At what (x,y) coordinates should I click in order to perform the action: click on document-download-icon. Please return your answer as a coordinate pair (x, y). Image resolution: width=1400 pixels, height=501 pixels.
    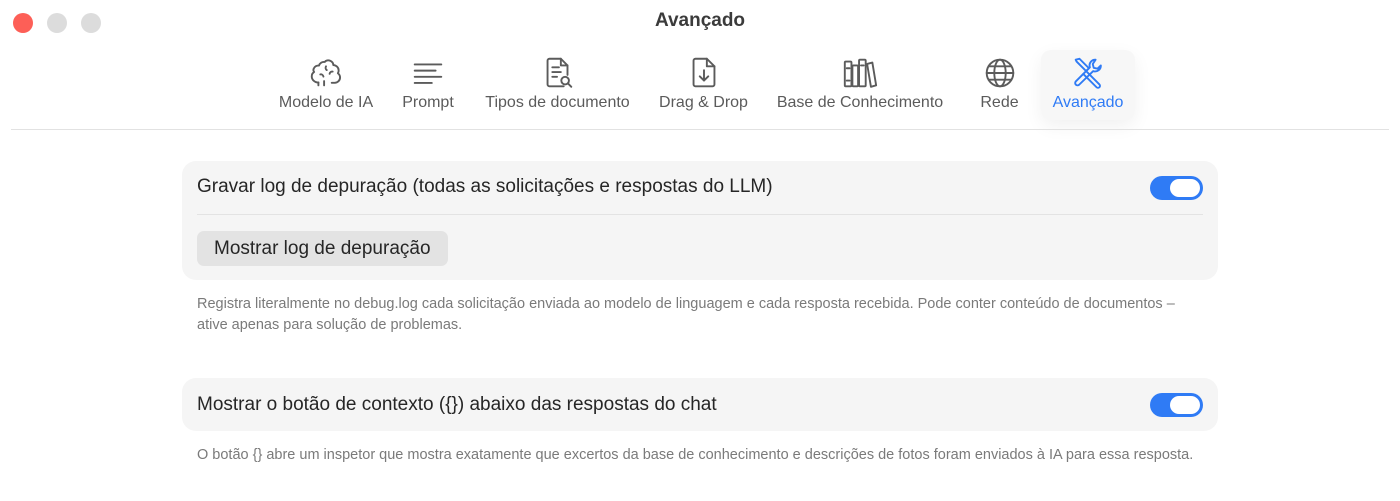
    Looking at the image, I should click on (704, 73).